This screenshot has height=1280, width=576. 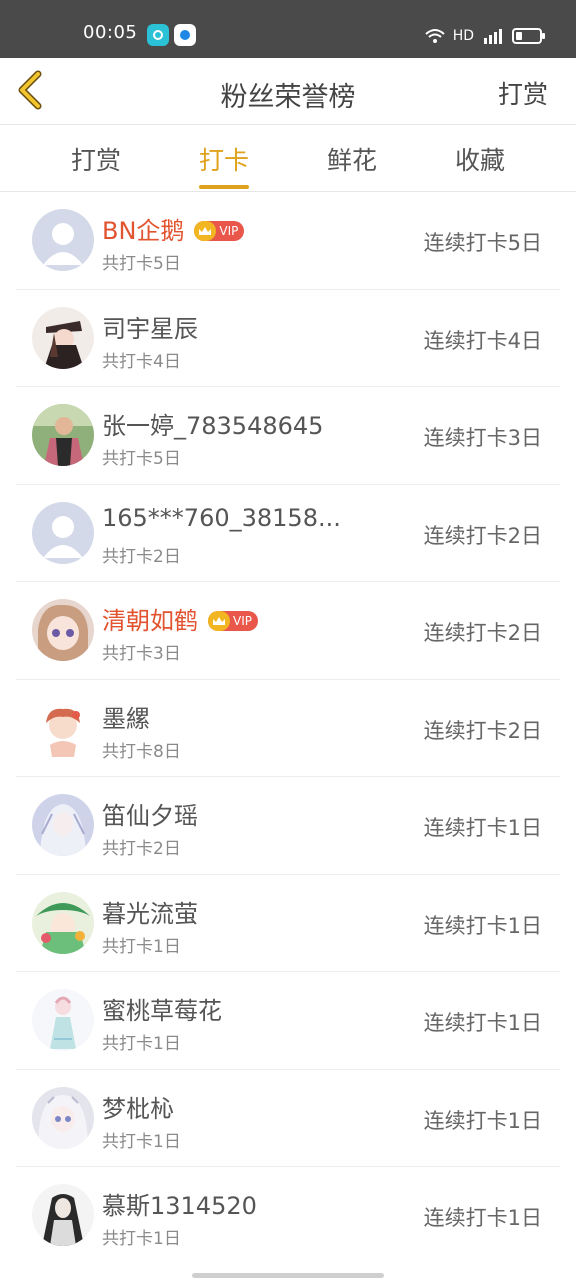 I want to click on status-indicators: HD, so click(x=485, y=36).